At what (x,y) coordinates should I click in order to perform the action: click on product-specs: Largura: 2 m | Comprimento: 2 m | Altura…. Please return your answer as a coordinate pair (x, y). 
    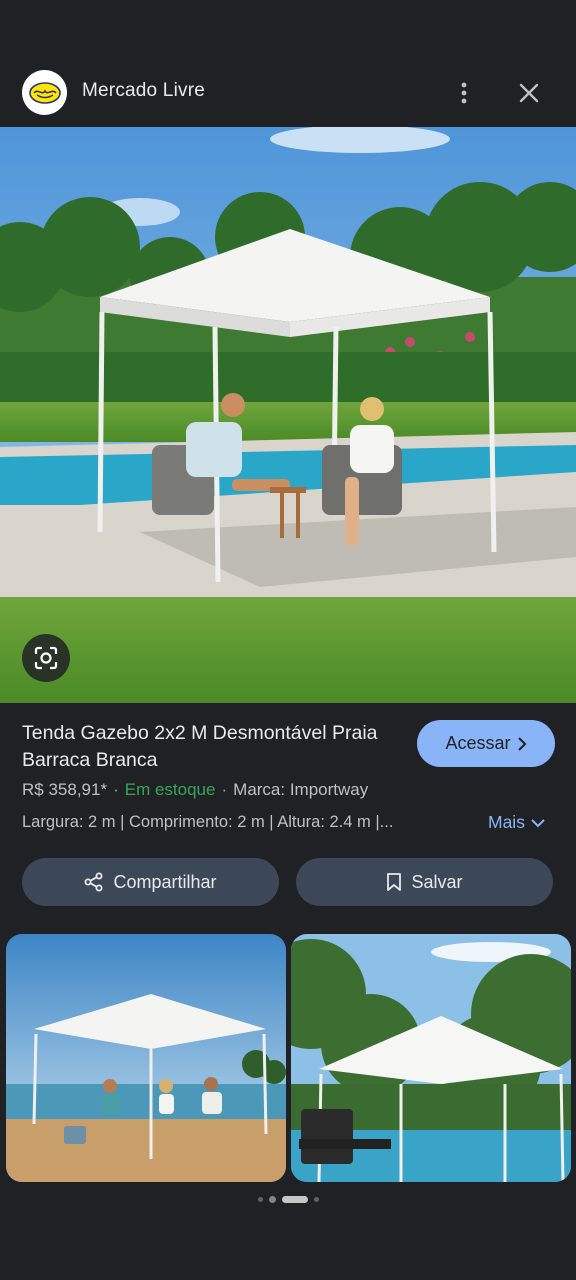
    Looking at the image, I should click on (208, 822).